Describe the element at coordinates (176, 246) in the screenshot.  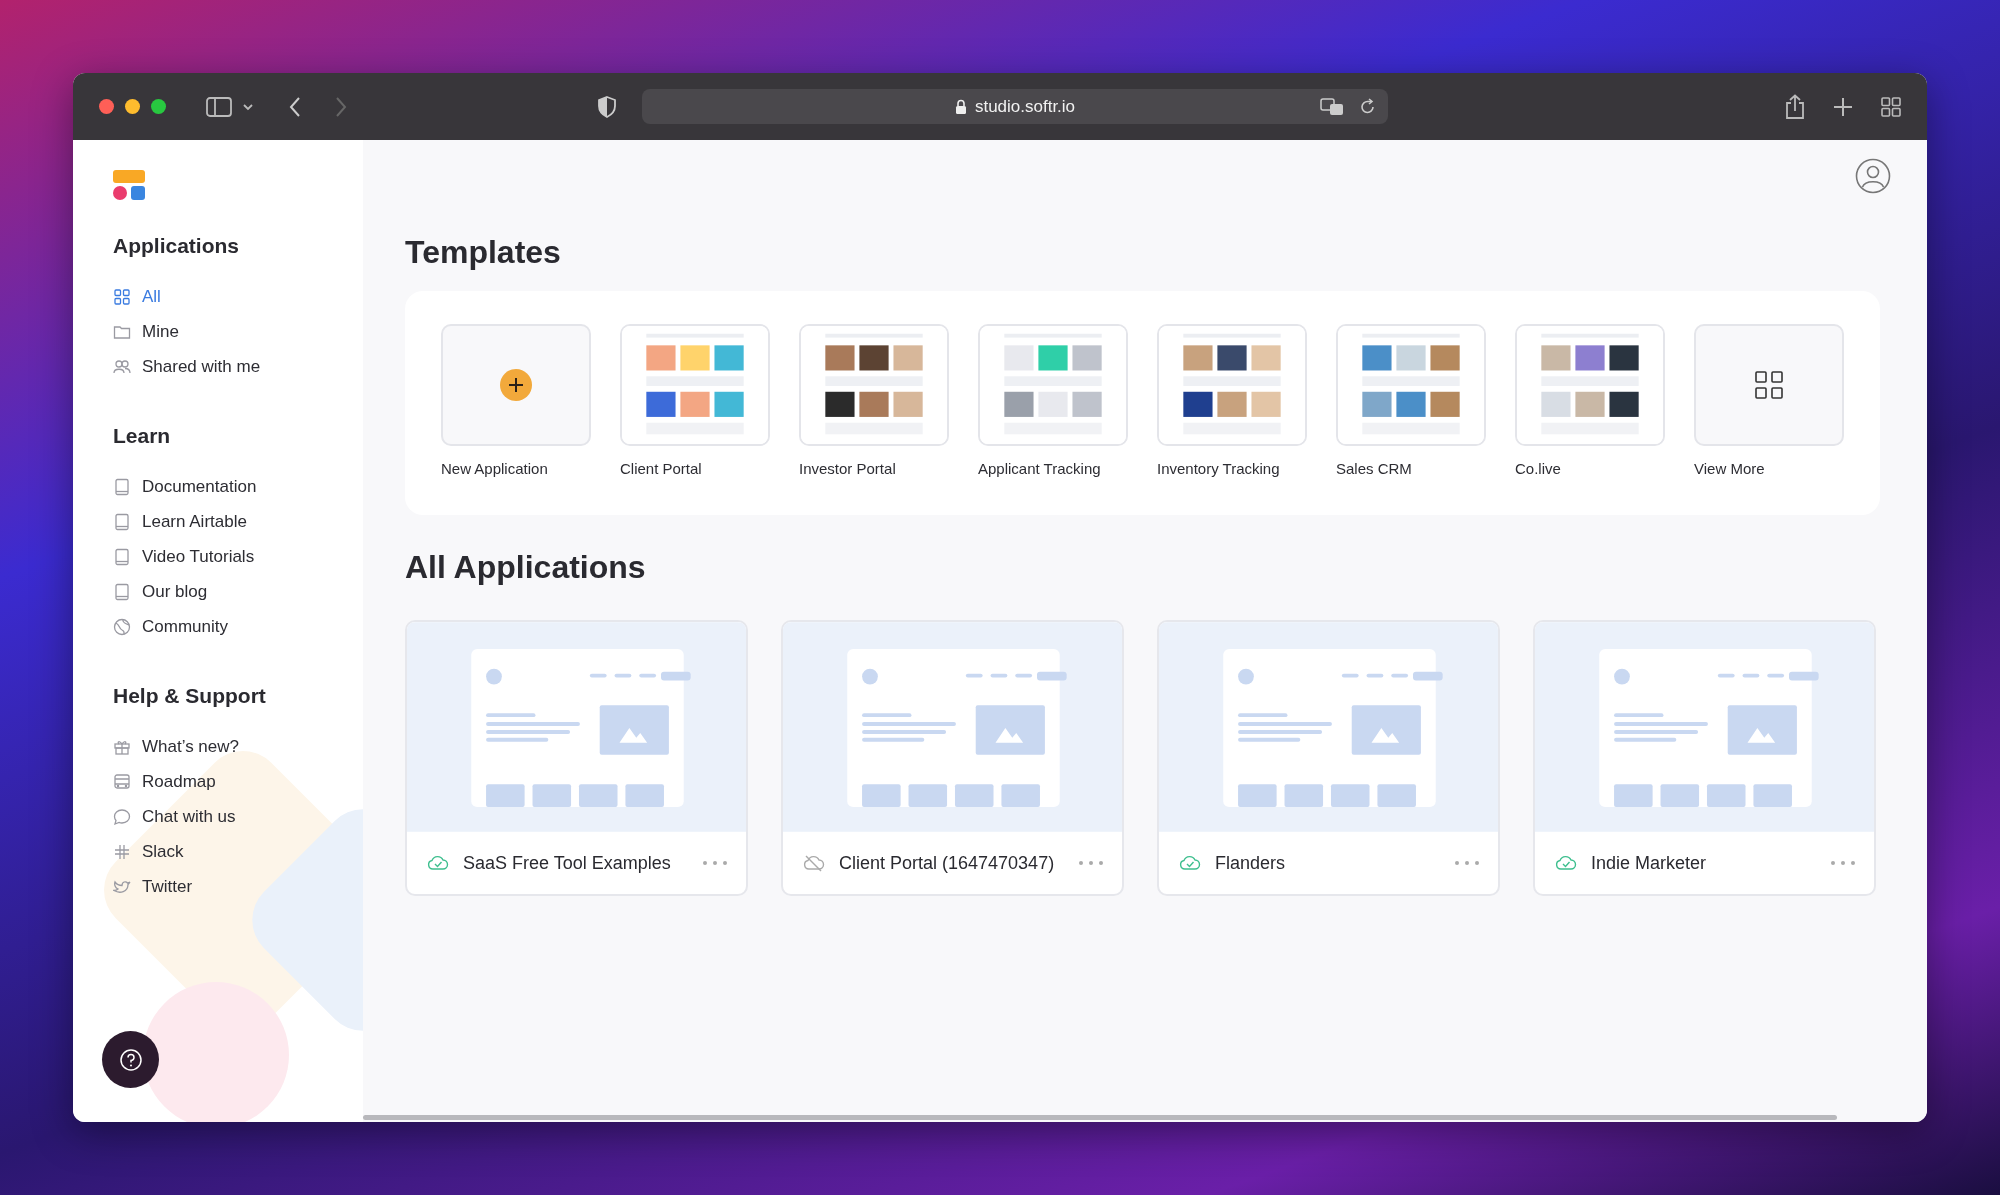
I see `section-heading: Applications` at that location.